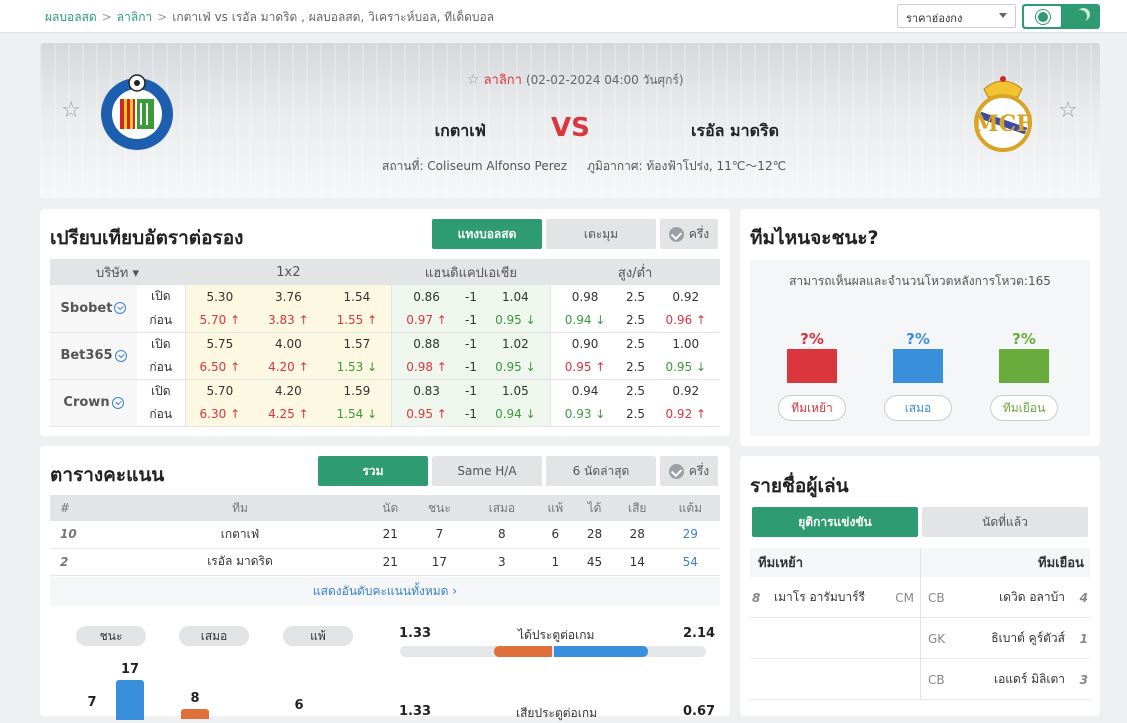  I want to click on chevron-down-icon, so click(1003, 15).